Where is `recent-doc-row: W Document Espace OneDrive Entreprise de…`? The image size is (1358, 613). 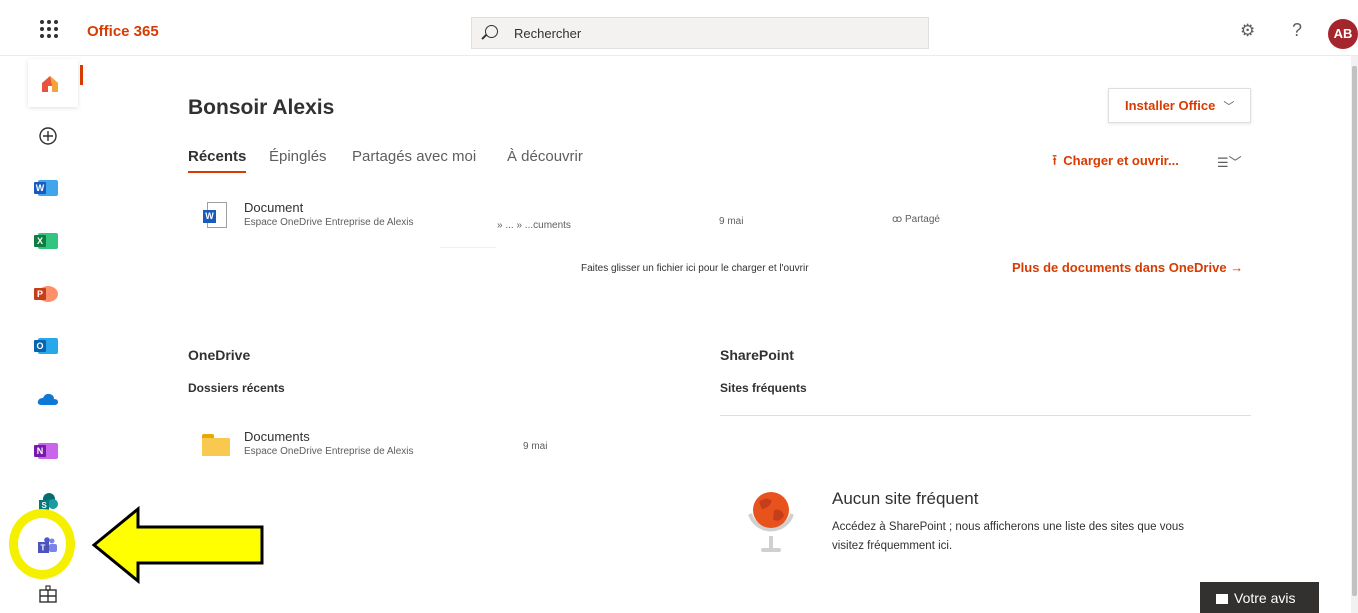
recent-doc-row: W Document Espace OneDrive Entreprise de… is located at coordinates (719, 222).